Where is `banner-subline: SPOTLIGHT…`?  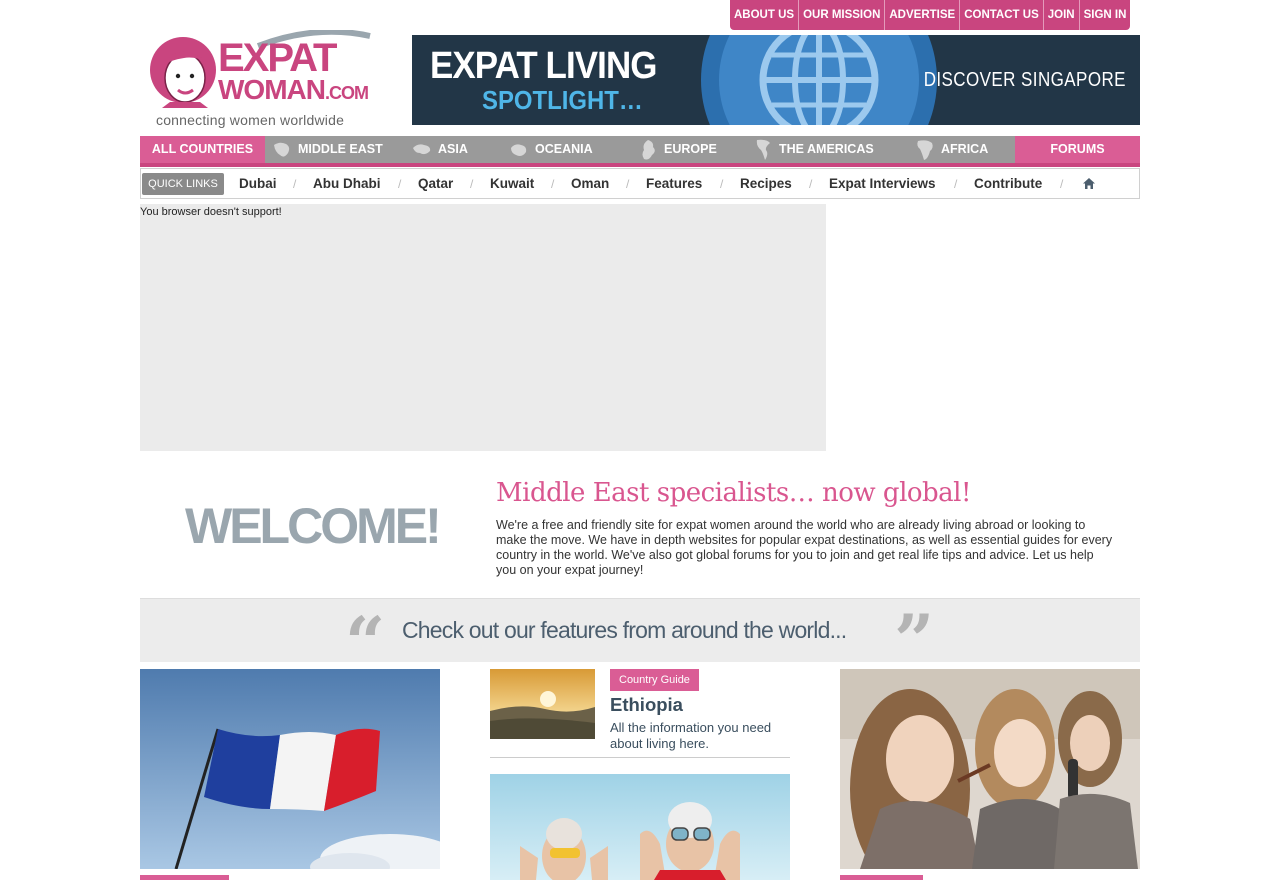 banner-subline: SPOTLIGHT… is located at coordinates (562, 100).